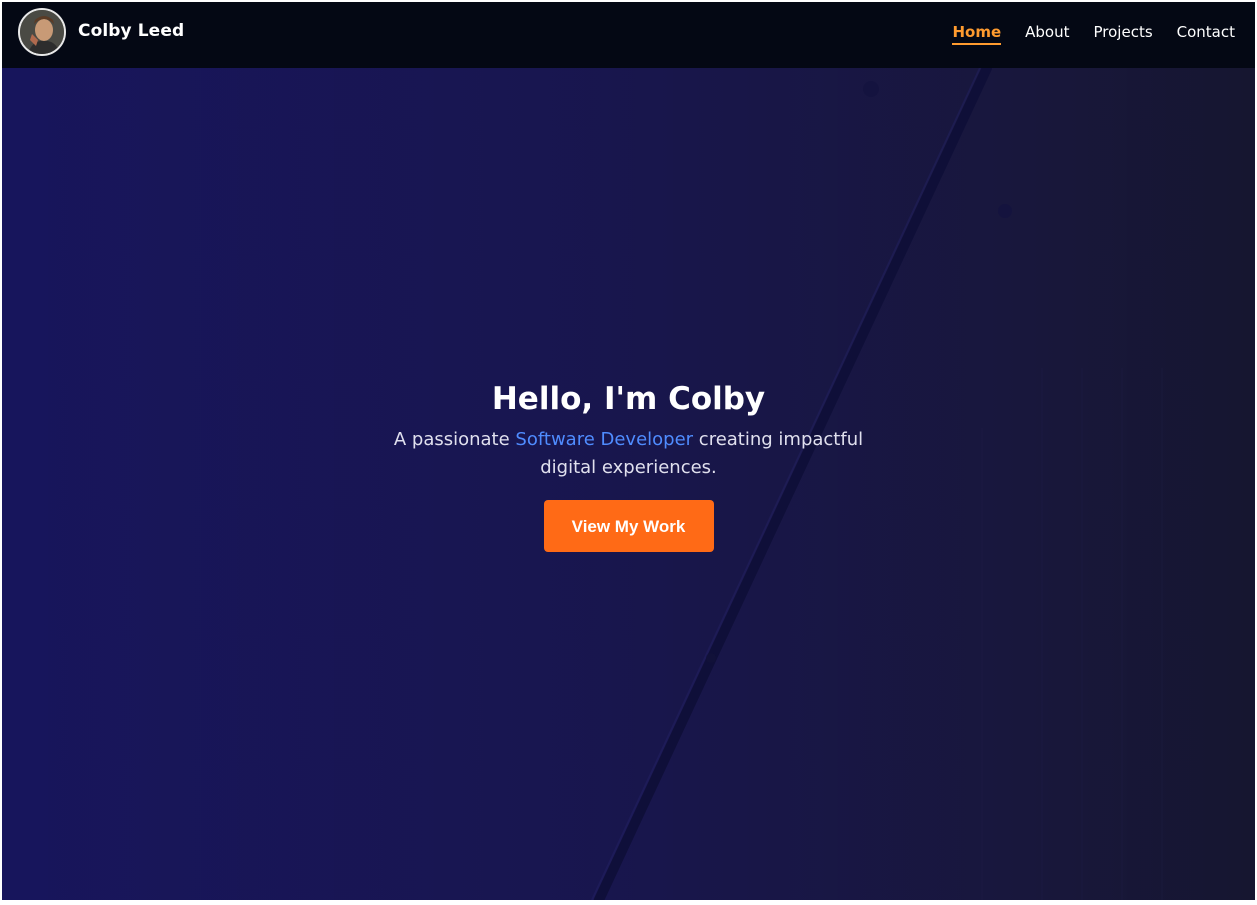 This screenshot has height=905, width=1257. What do you see at coordinates (131, 31) in the screenshot?
I see `brand-name: Colby Leed` at bounding box center [131, 31].